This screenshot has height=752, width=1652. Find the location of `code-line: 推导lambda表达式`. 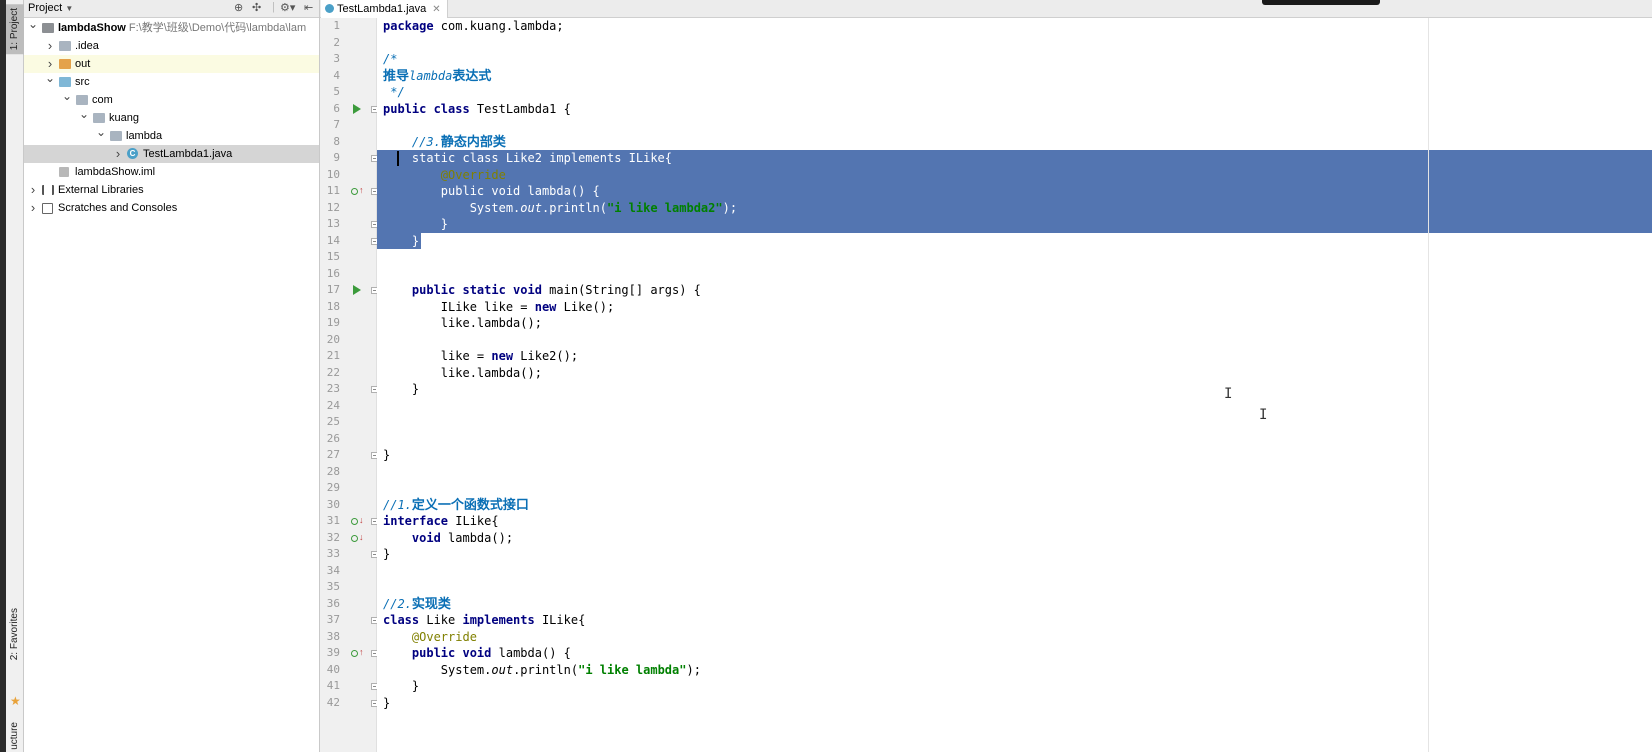

code-line: 推导lambda表达式 is located at coordinates (437, 76).